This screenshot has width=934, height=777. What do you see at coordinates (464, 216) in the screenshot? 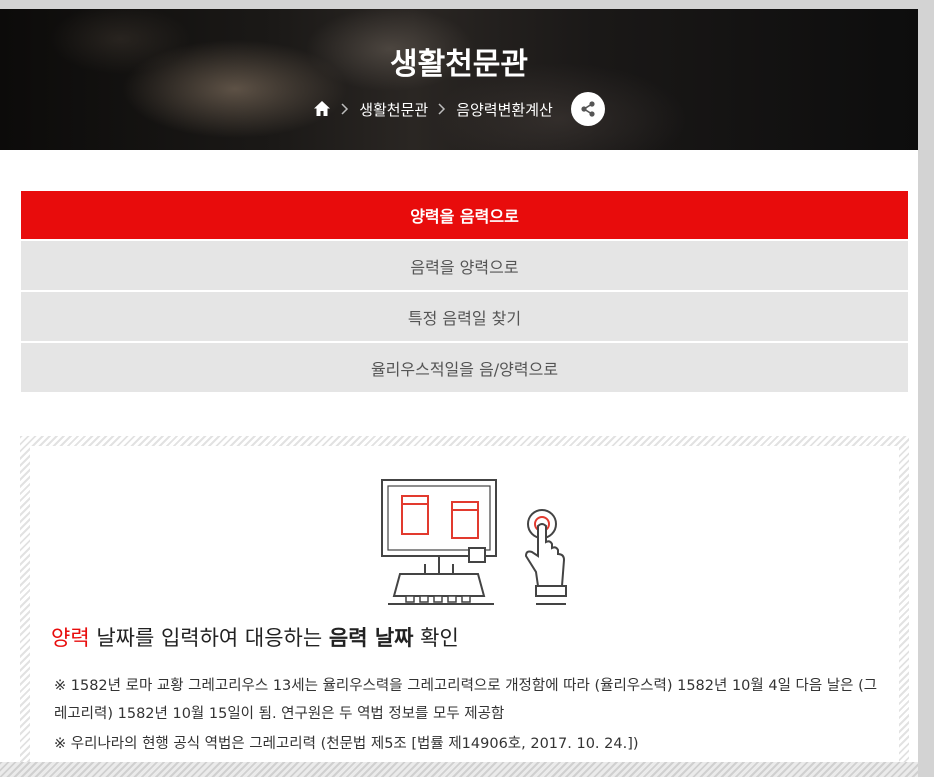
I see `menu-item-solar-to-lunar: 양력을 음력으로` at bounding box center [464, 216].